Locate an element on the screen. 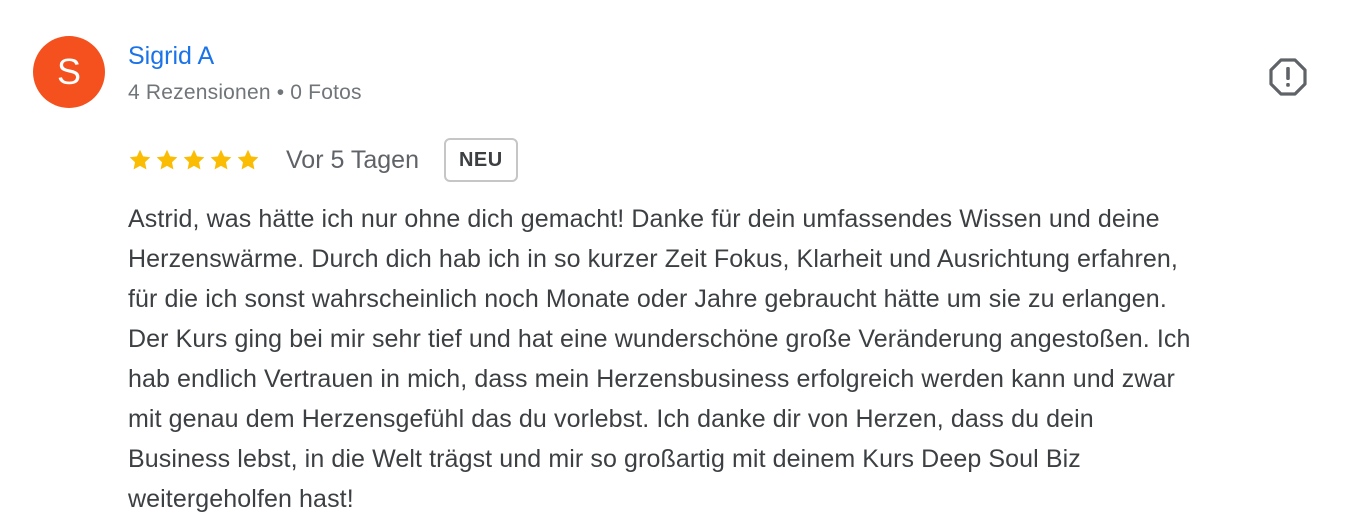 This screenshot has width=1354, height=524. author-name-link: Sigrid A is located at coordinates (171, 56).